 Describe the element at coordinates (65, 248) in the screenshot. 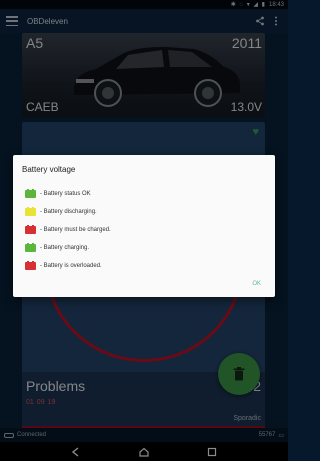

I see `legend-label: - Battery charging.` at that location.